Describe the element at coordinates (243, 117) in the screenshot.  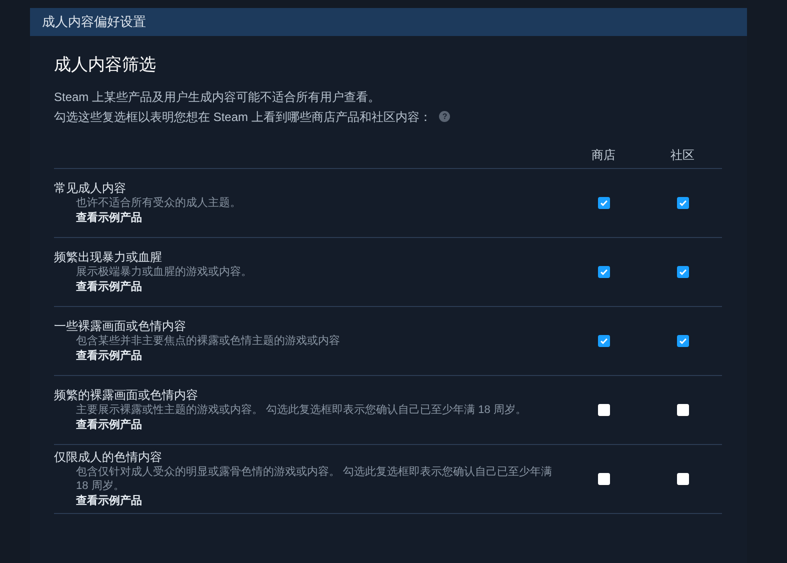
I see `intro-text: 勾选这些复选框以表明您想在 Steam 上看到哪些商店产品和社区内容：` at that location.